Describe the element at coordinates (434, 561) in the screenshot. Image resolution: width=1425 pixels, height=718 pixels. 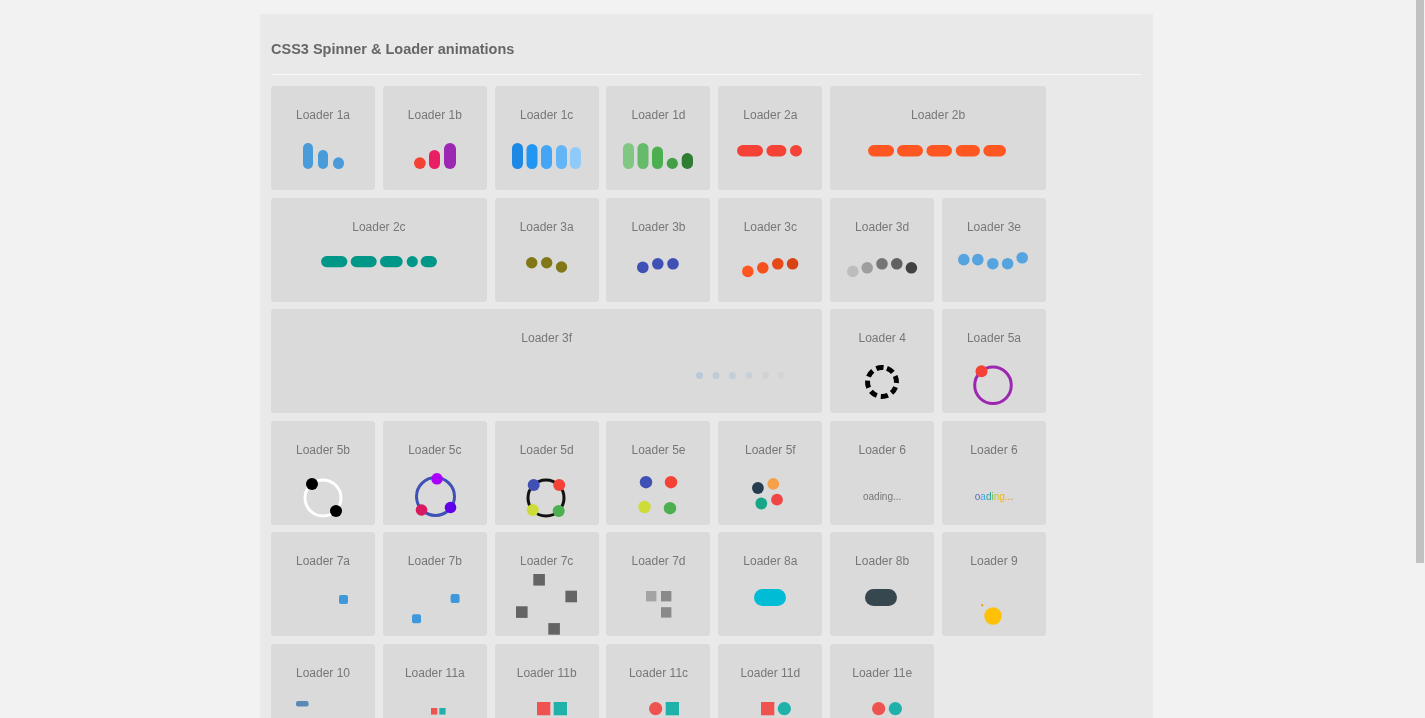
I see `loader-label: Loader 7b` at that location.